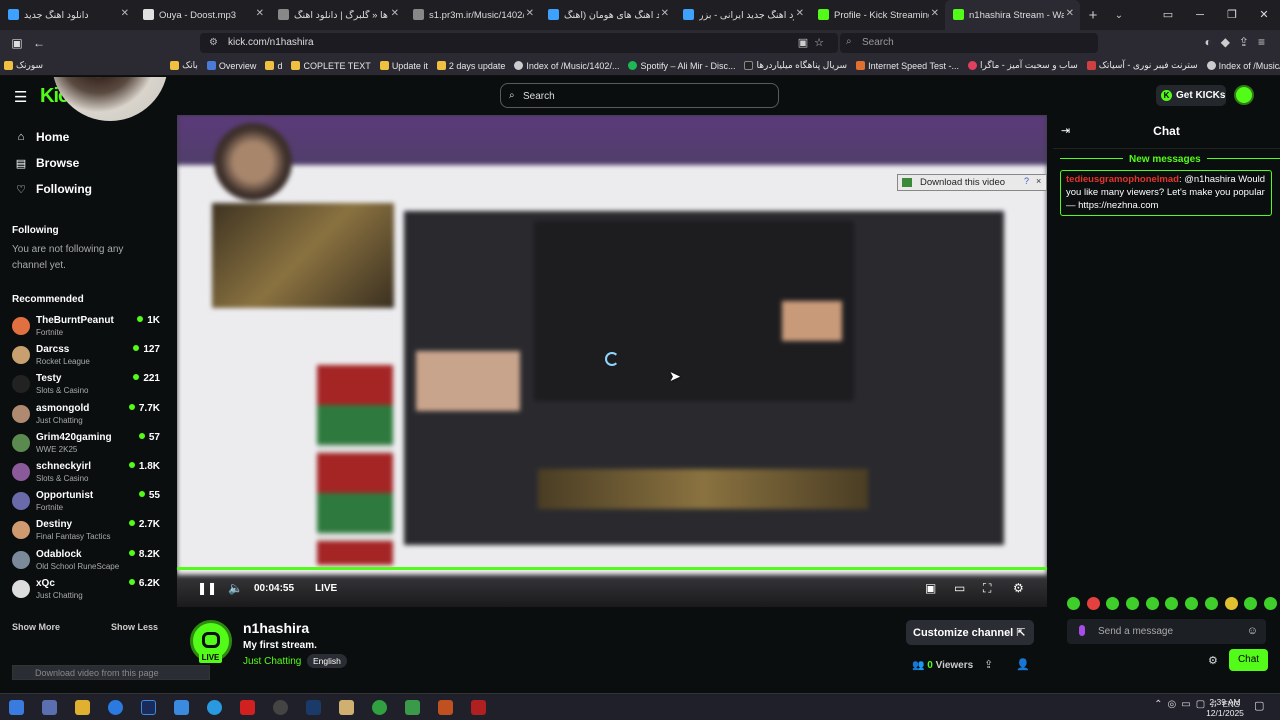 This screenshot has width=1280, height=720. Describe the element at coordinates (115, 707) in the screenshot. I see `browser-icon` at that location.